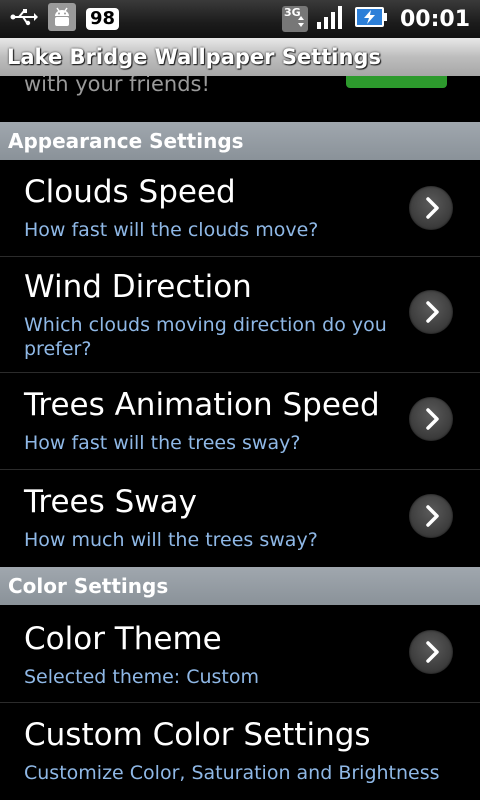 This screenshot has height=800, width=480. What do you see at coordinates (240, 654) in the screenshot?
I see `pref-item-color-theme: Color Theme Selected theme: Custom` at bounding box center [240, 654].